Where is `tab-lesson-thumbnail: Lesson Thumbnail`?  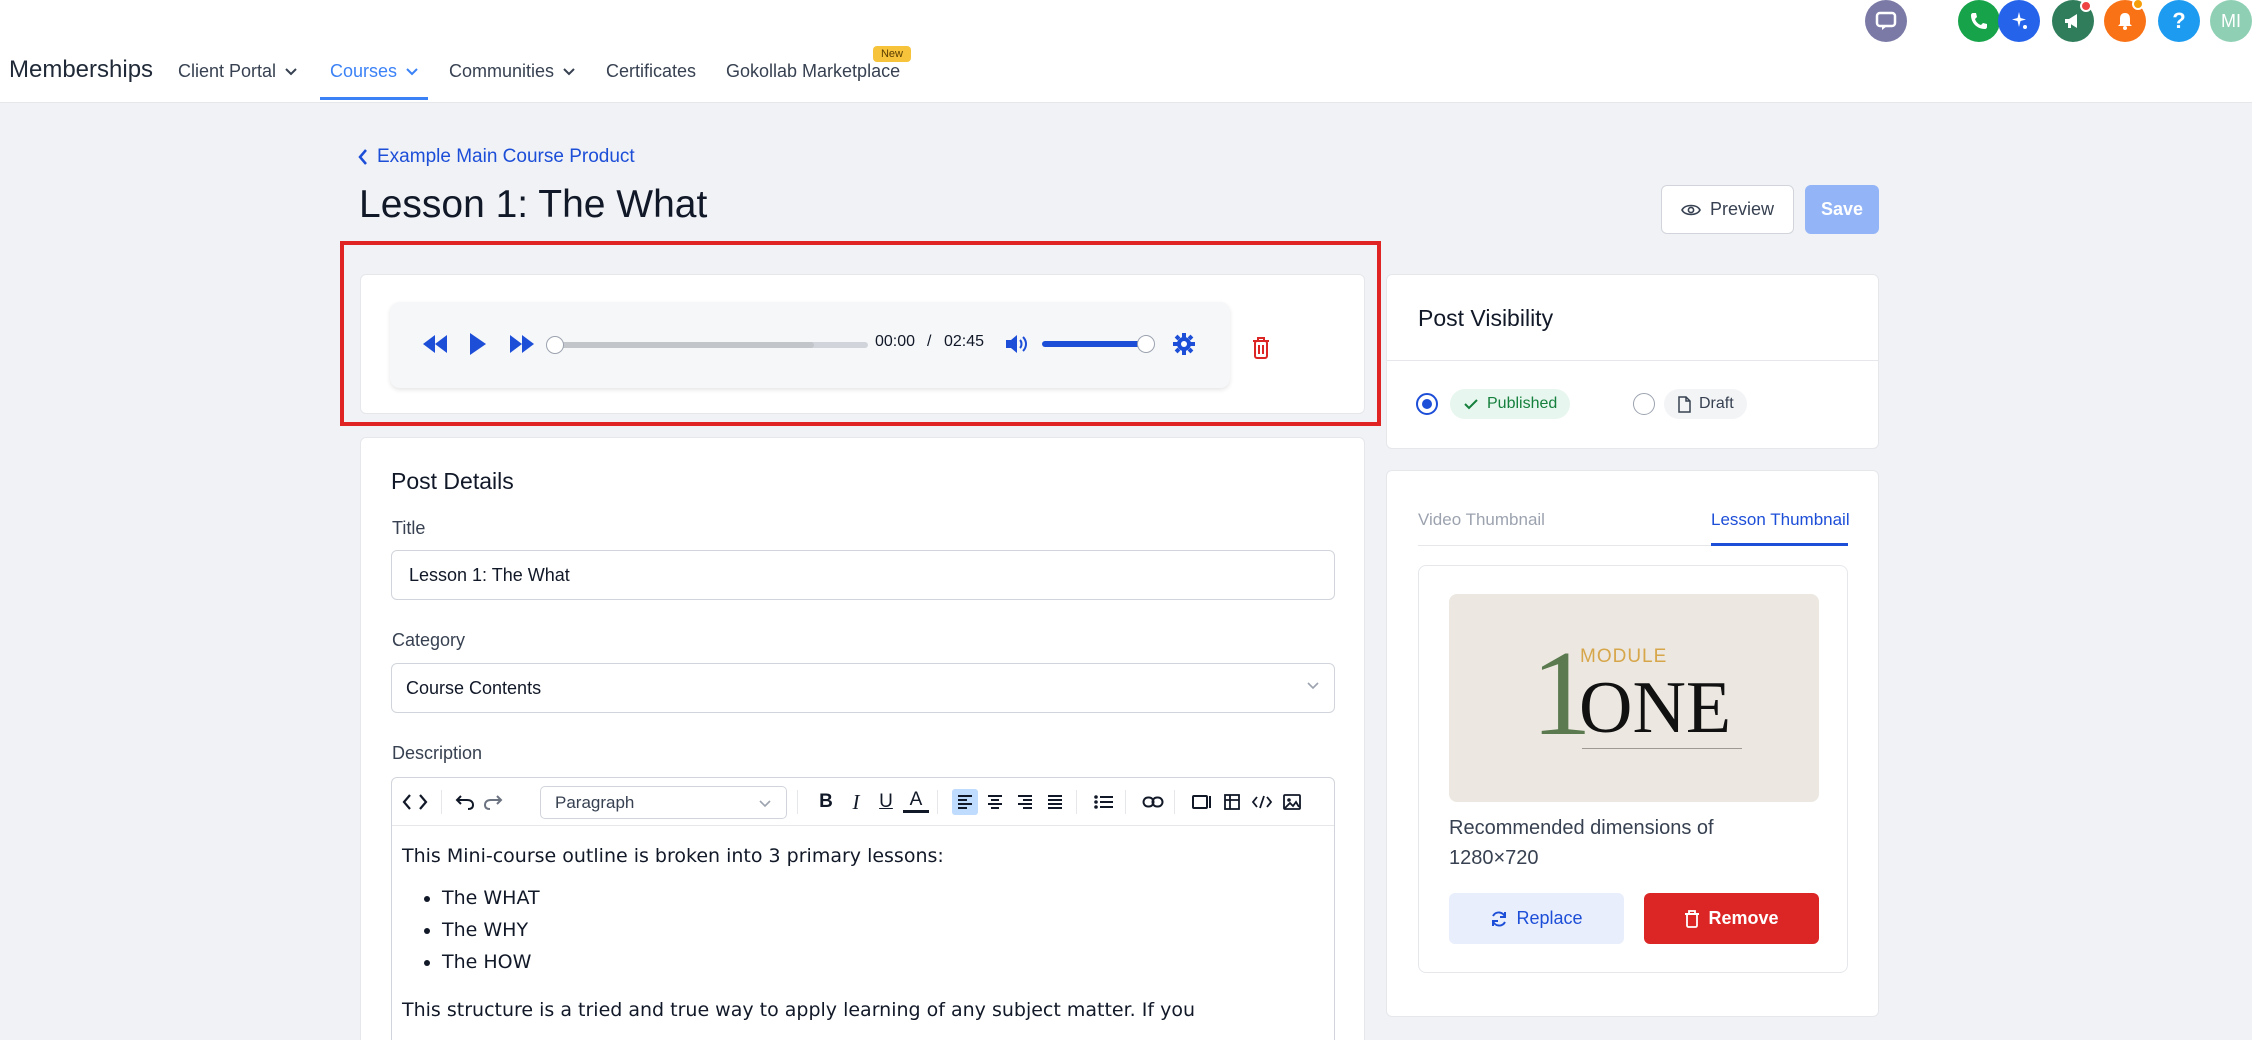 tab-lesson-thumbnail: Lesson Thumbnail is located at coordinates (1780, 520).